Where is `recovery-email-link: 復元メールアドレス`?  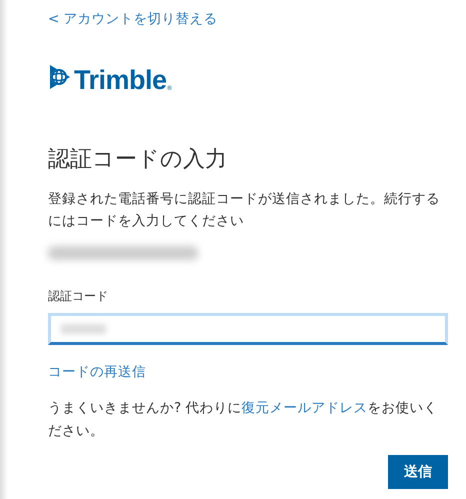
recovery-email-link: 復元メールアドレス is located at coordinates (304, 408).